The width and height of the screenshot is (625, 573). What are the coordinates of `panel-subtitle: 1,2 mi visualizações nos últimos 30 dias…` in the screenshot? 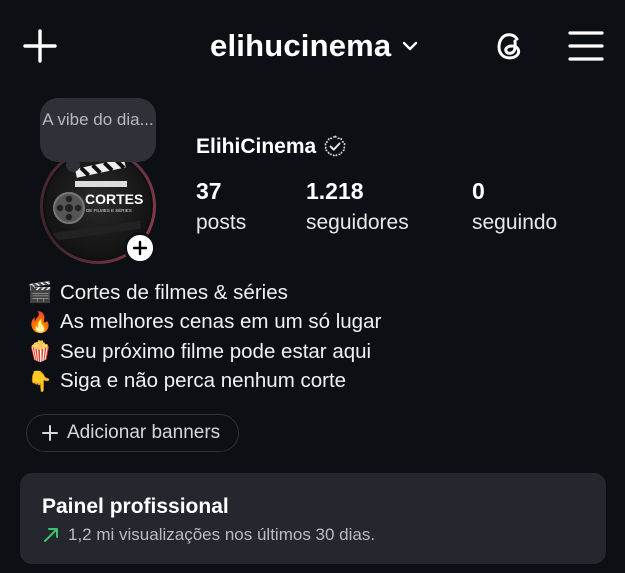 It's located at (222, 534).